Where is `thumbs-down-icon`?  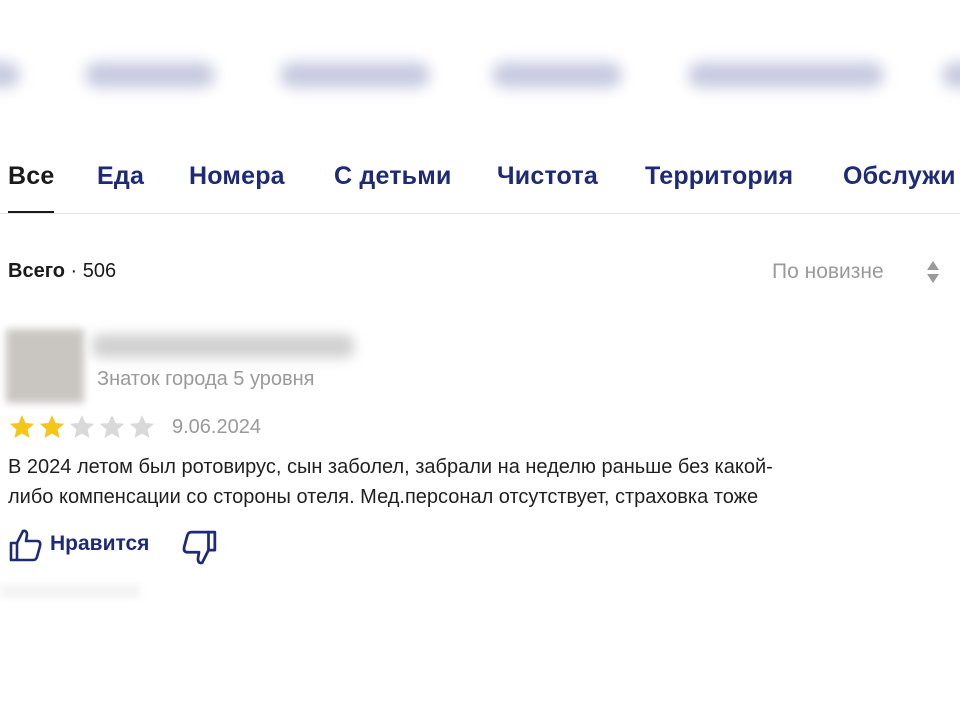
thumbs-down-icon is located at coordinates (199, 548).